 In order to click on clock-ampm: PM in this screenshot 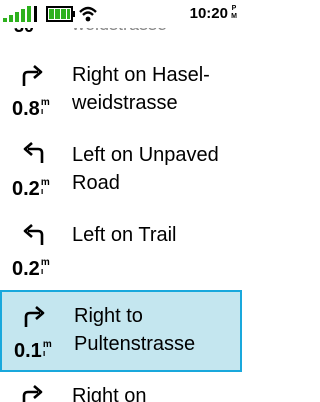, I will do `click(234, 12)`.